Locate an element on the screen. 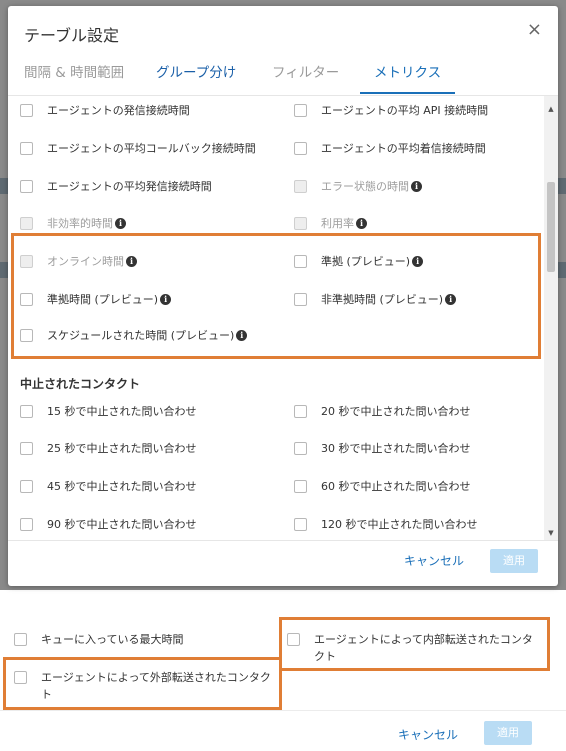 This screenshot has height=751, width=566. metric-label: 非効率的時間 is located at coordinates (80, 223).